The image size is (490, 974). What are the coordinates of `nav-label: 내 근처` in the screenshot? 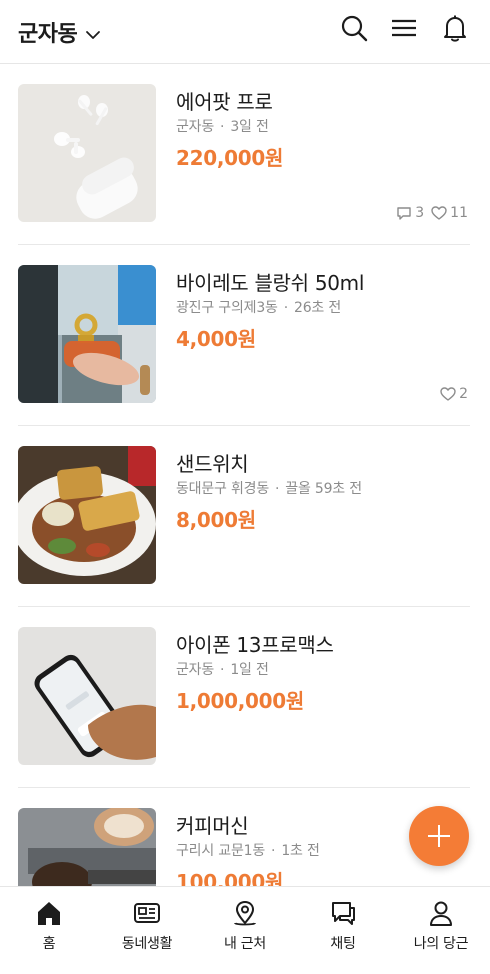 It's located at (245, 944).